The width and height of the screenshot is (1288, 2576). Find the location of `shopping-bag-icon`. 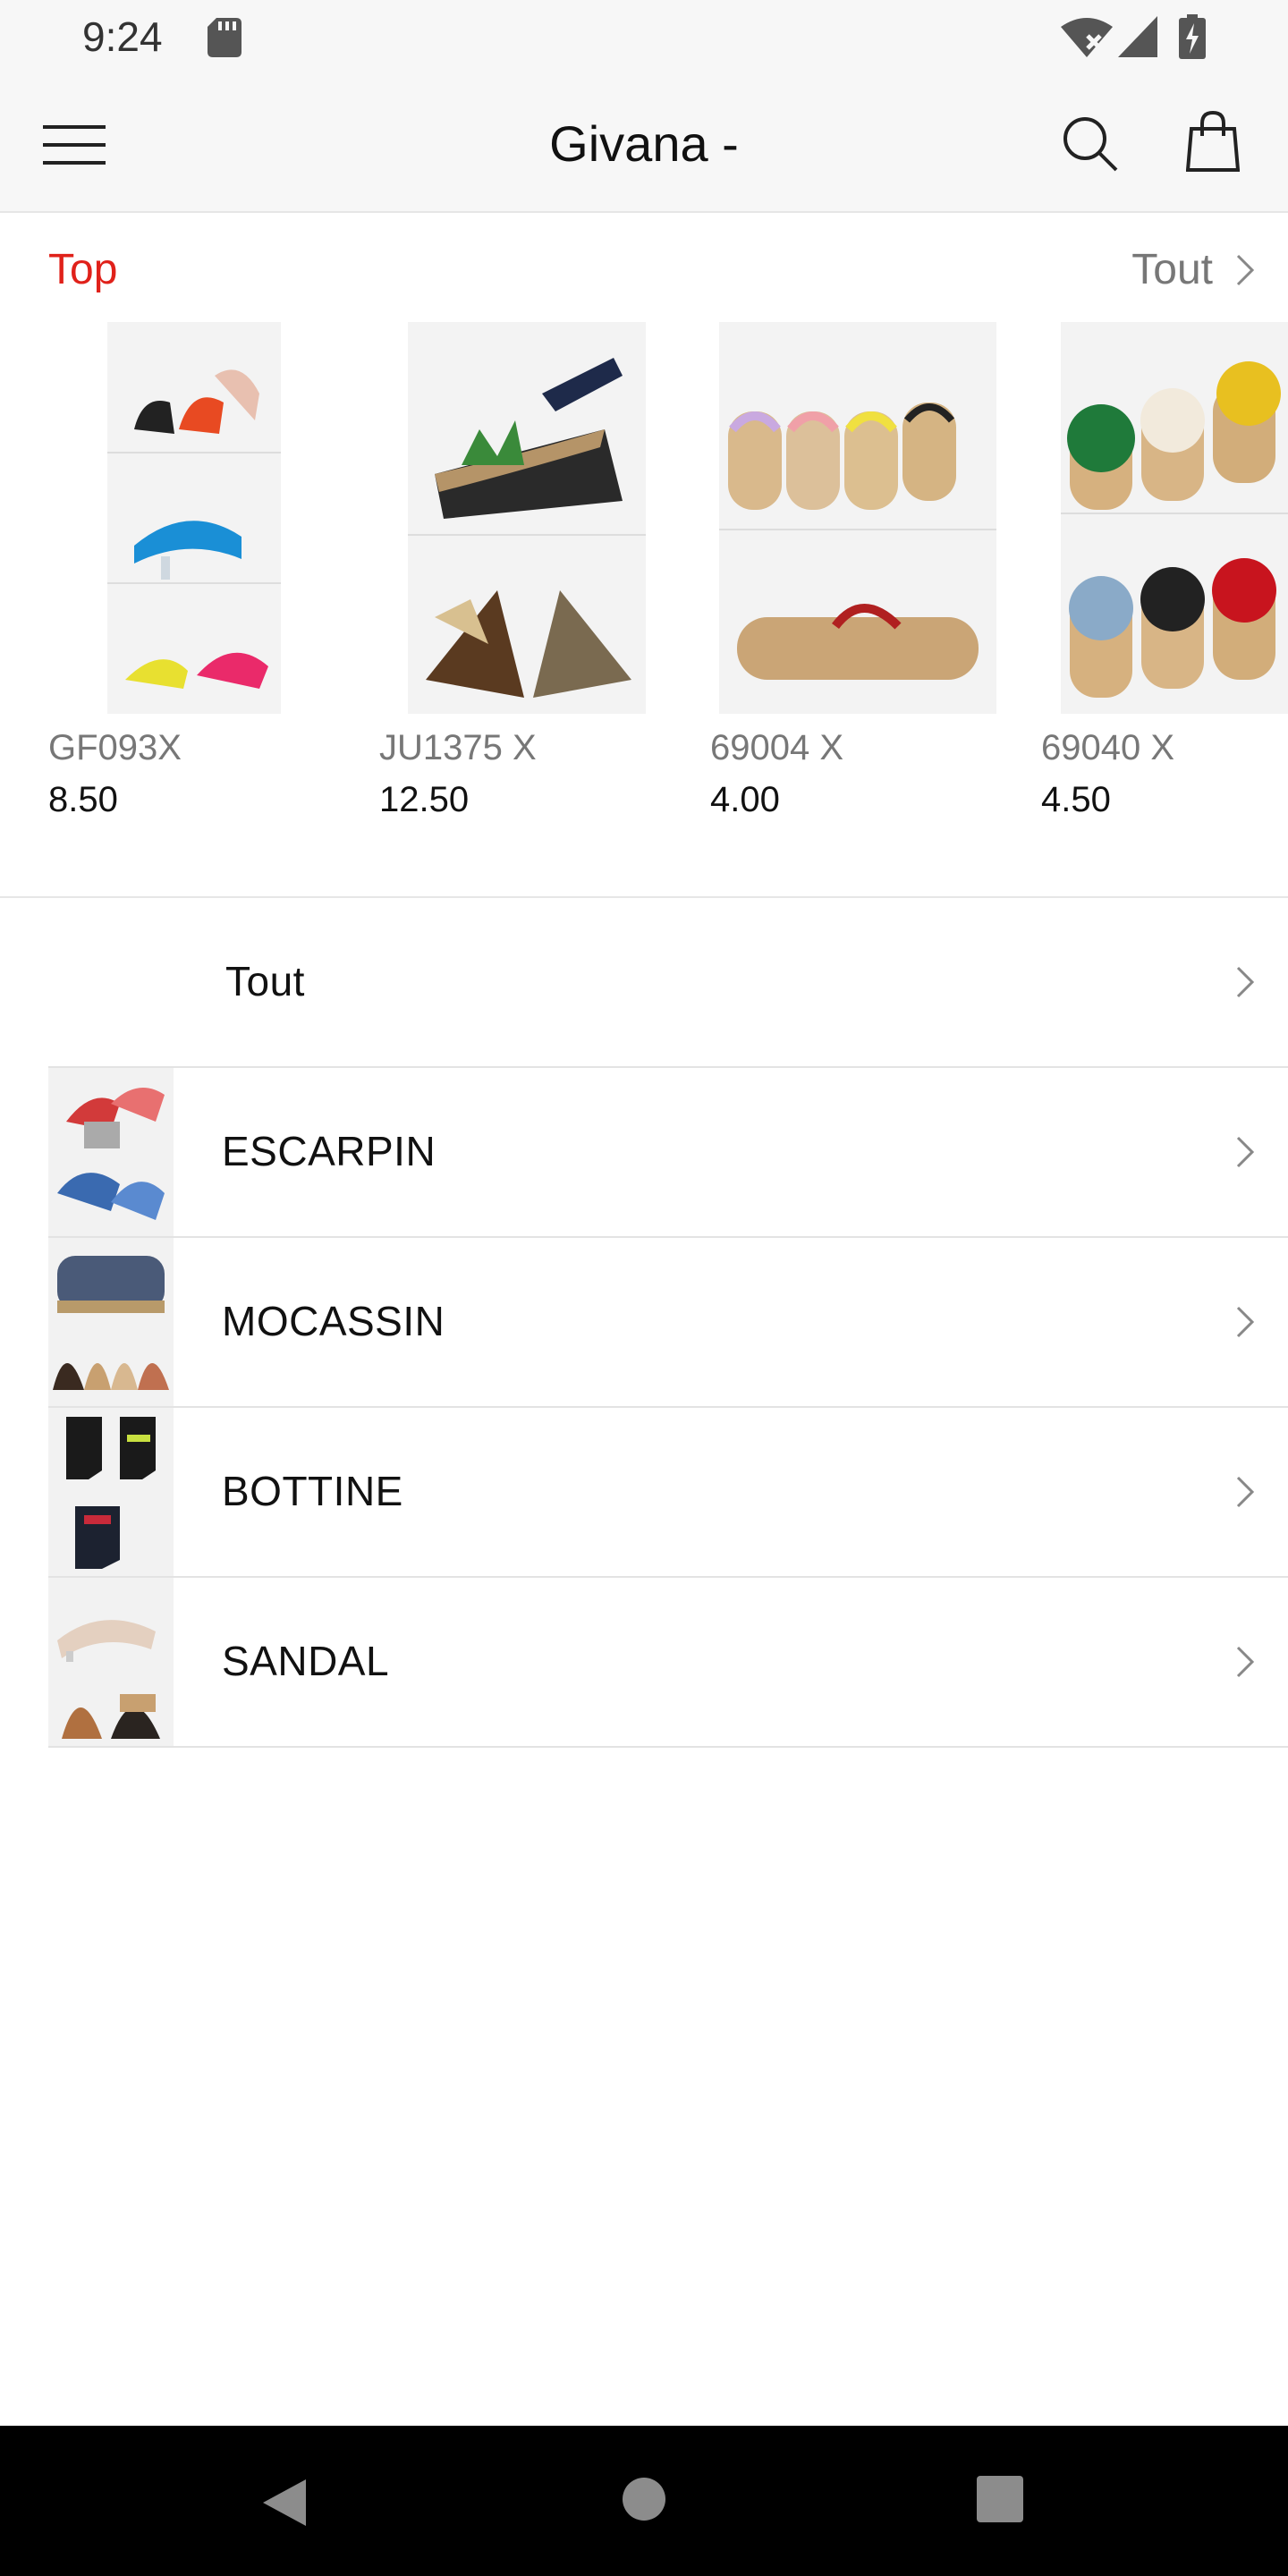

shopping-bag-icon is located at coordinates (1213, 141).